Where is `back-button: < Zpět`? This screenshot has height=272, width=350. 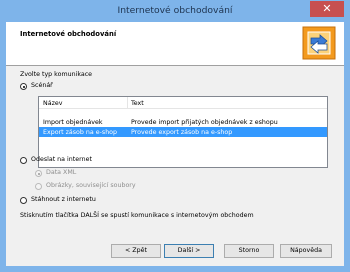 back-button: < Zpět is located at coordinates (136, 251).